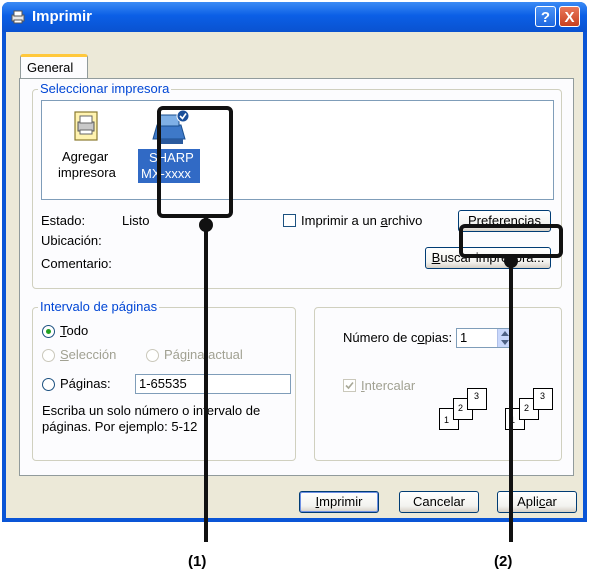 This screenshot has width=592, height=580. I want to click on printer-item-add: Agregar impresora, so click(84, 151).